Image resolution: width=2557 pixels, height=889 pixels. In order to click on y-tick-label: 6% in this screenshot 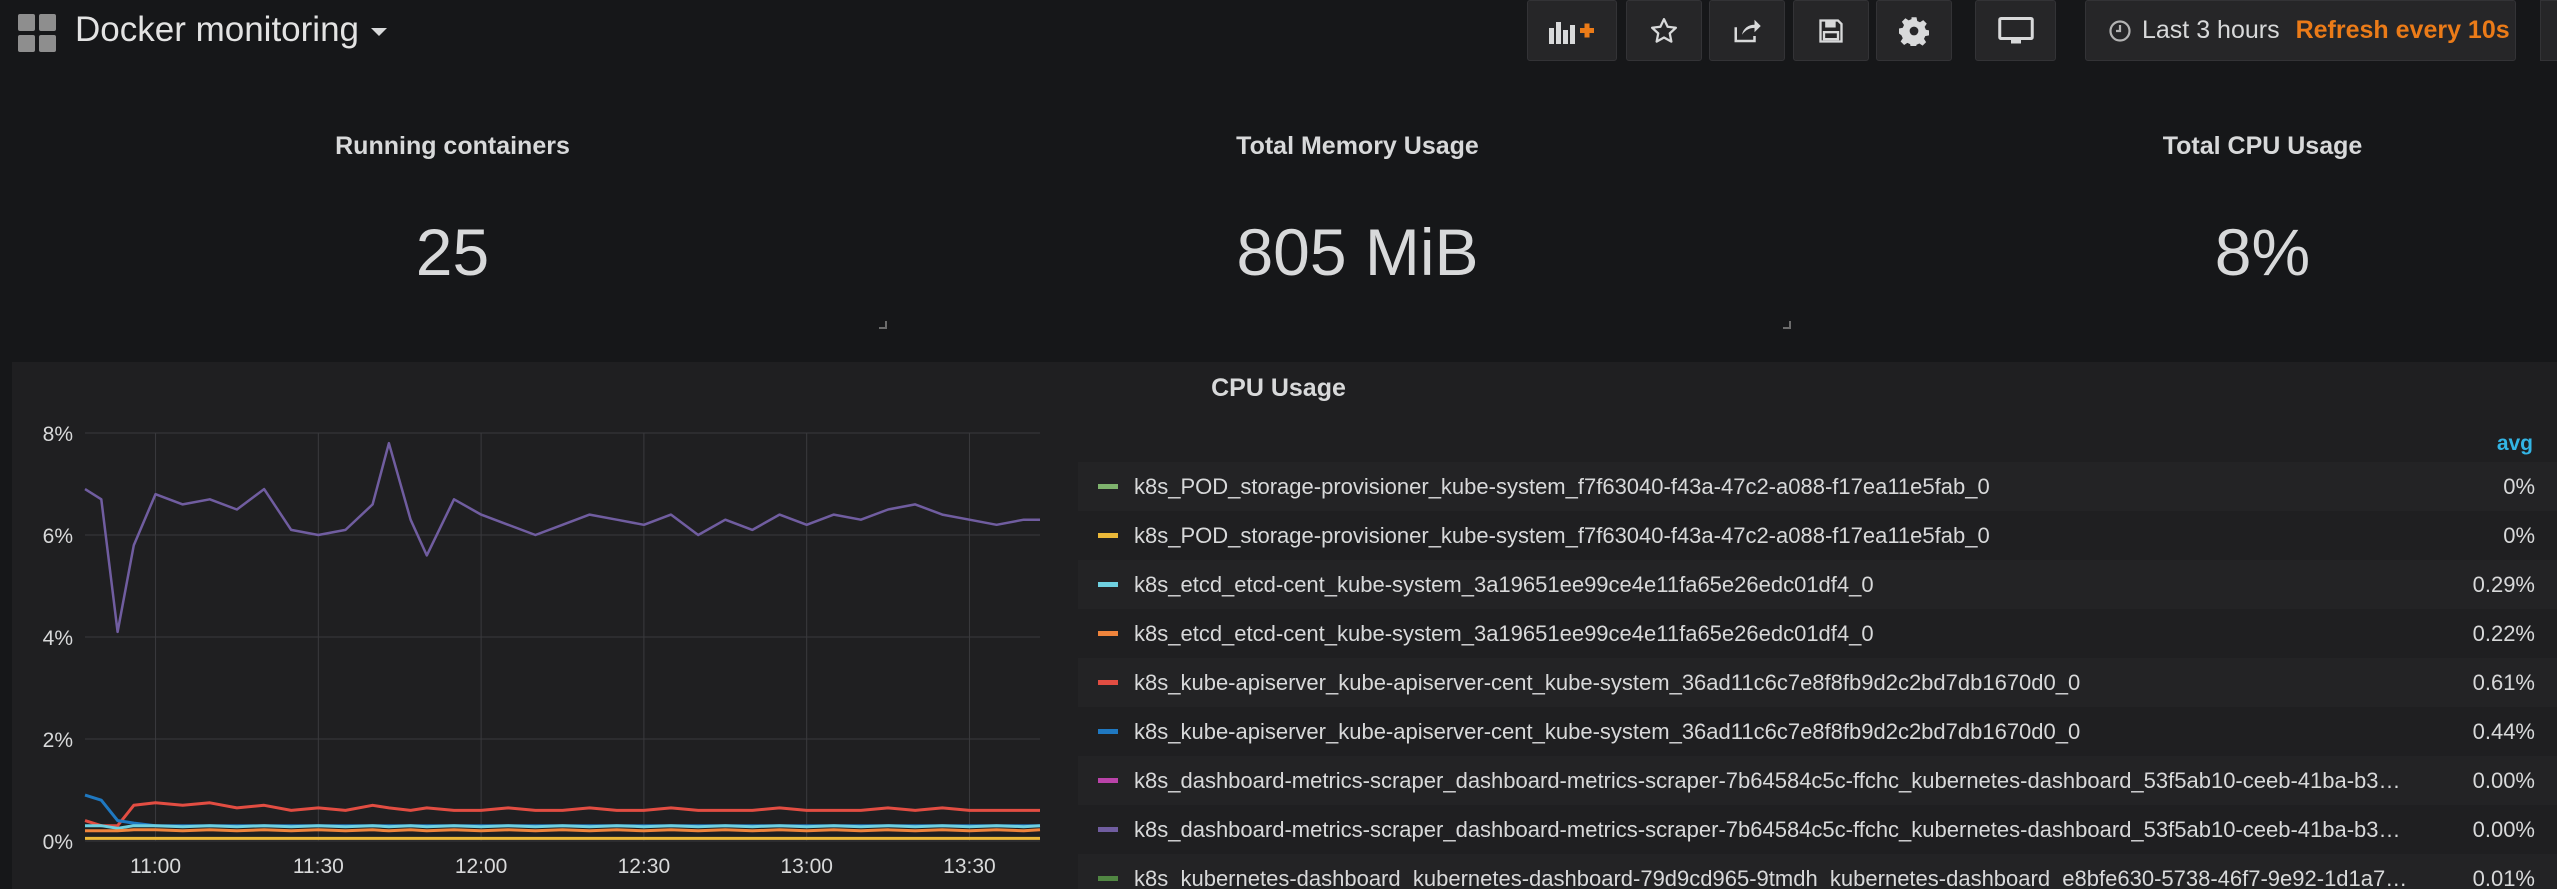, I will do `click(58, 536)`.